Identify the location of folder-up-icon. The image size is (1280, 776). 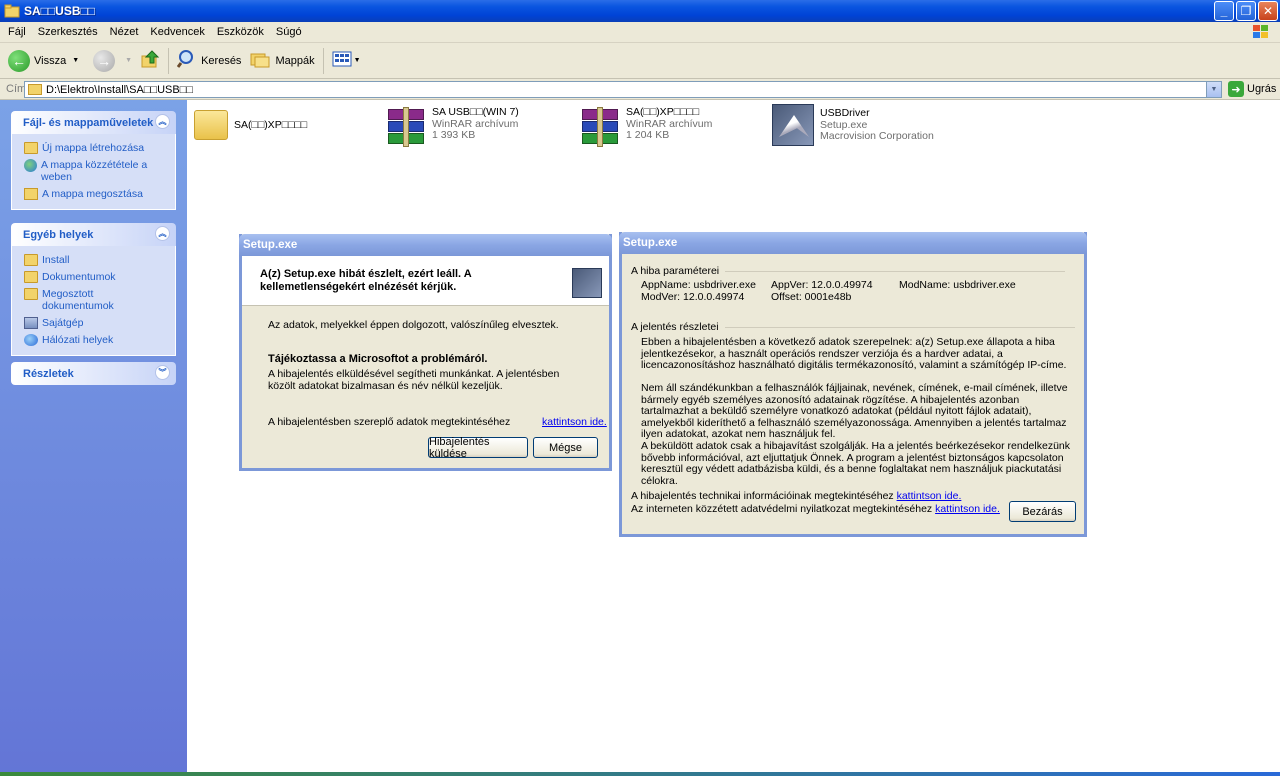
(150, 60).